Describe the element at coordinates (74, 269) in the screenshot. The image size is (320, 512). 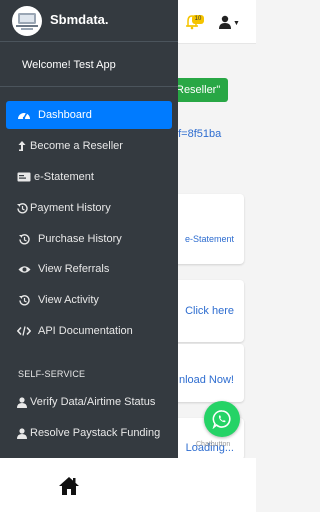
I see `nav-item-label: View Referrals` at that location.